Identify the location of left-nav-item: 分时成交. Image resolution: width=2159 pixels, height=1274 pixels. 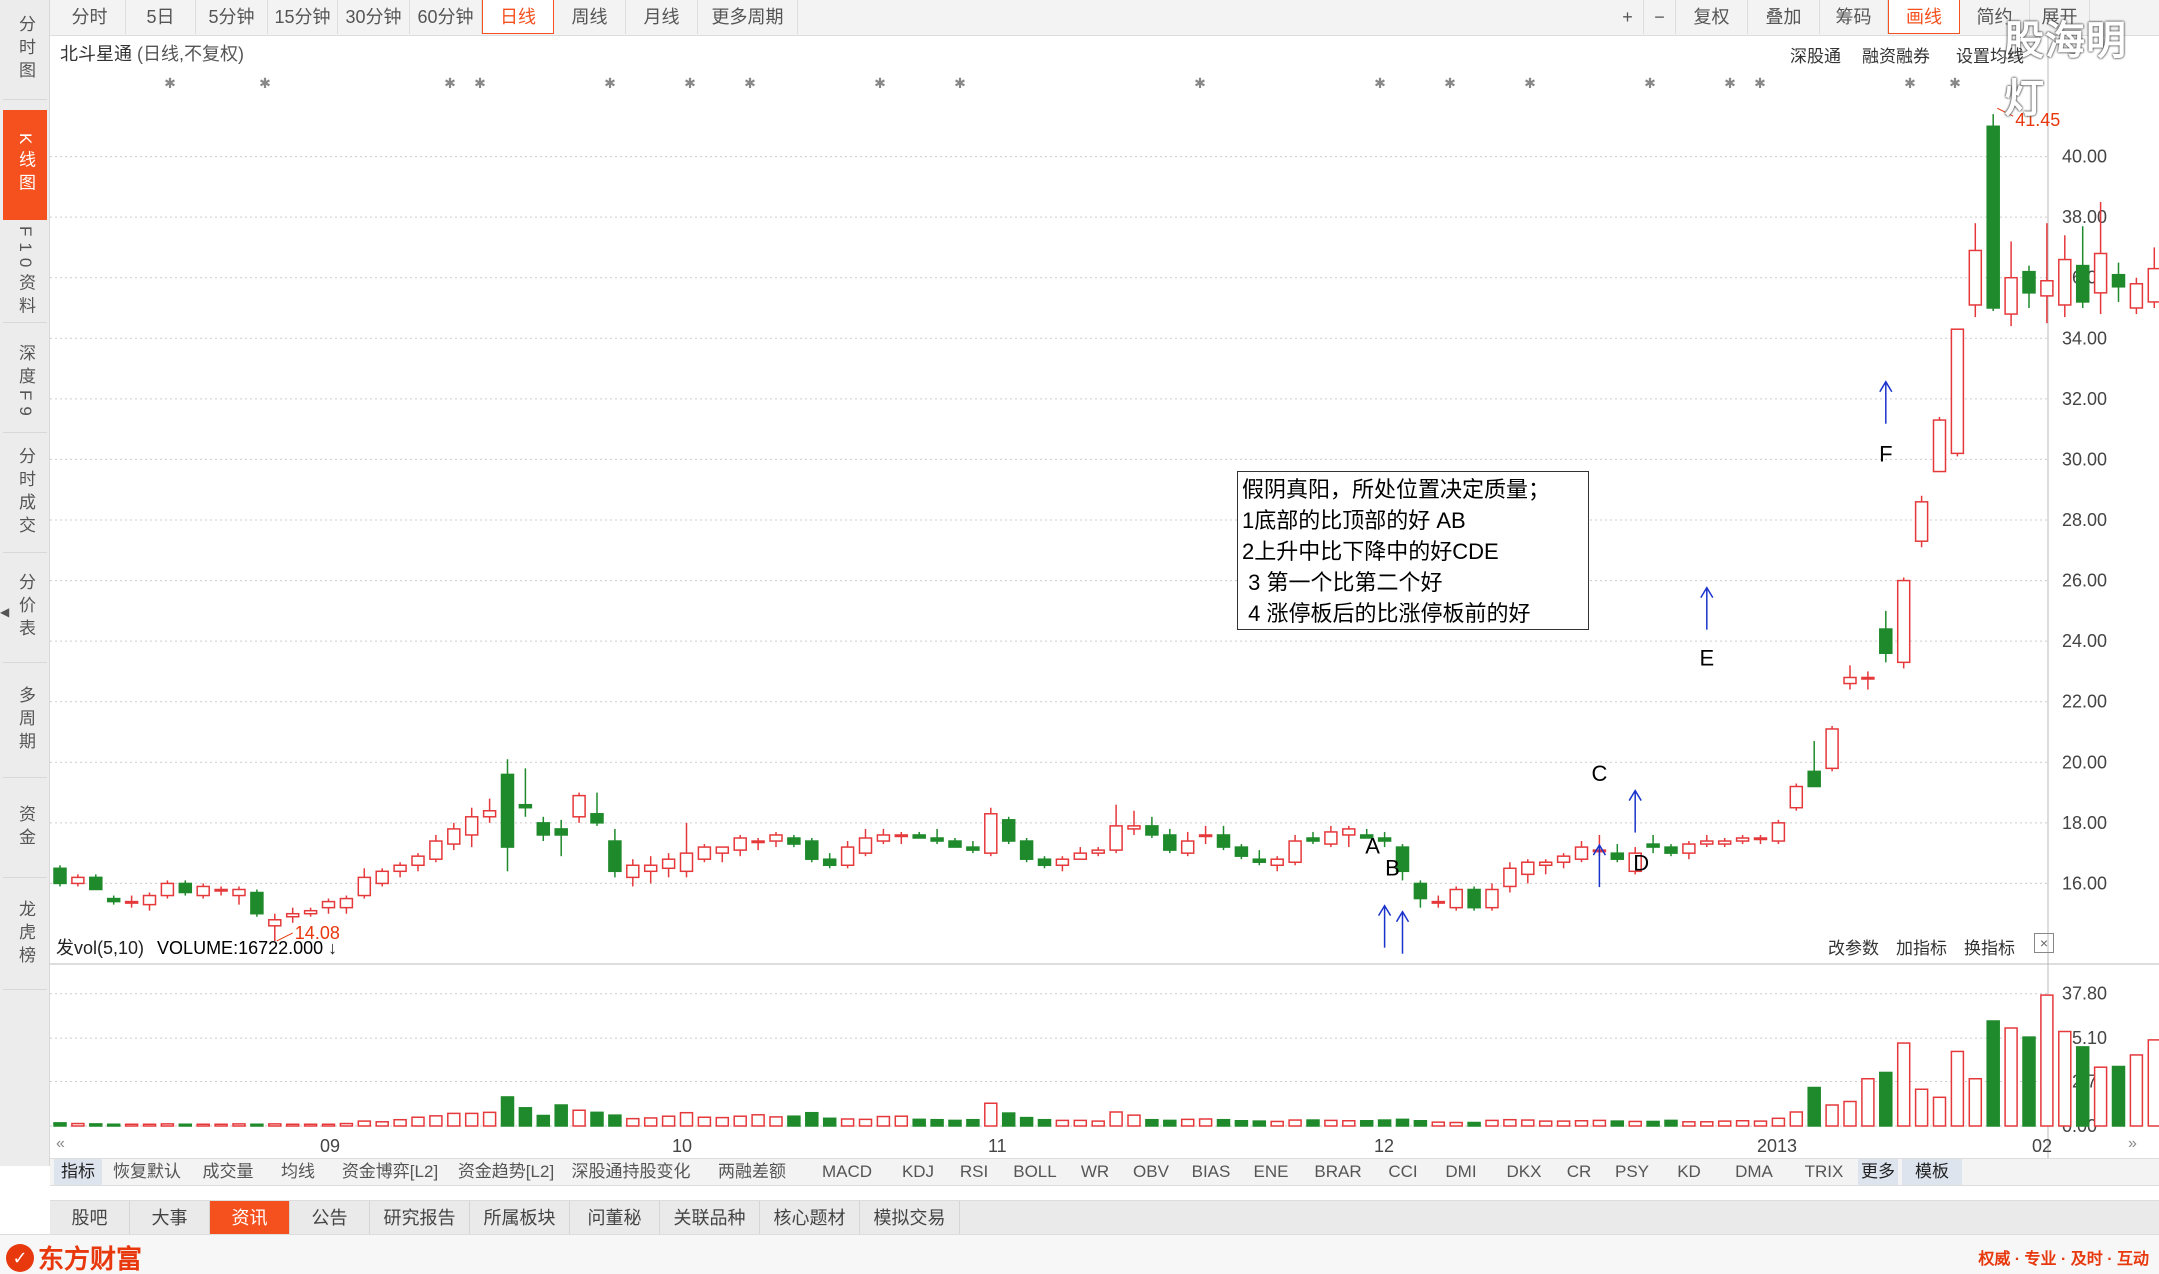
(25, 493).